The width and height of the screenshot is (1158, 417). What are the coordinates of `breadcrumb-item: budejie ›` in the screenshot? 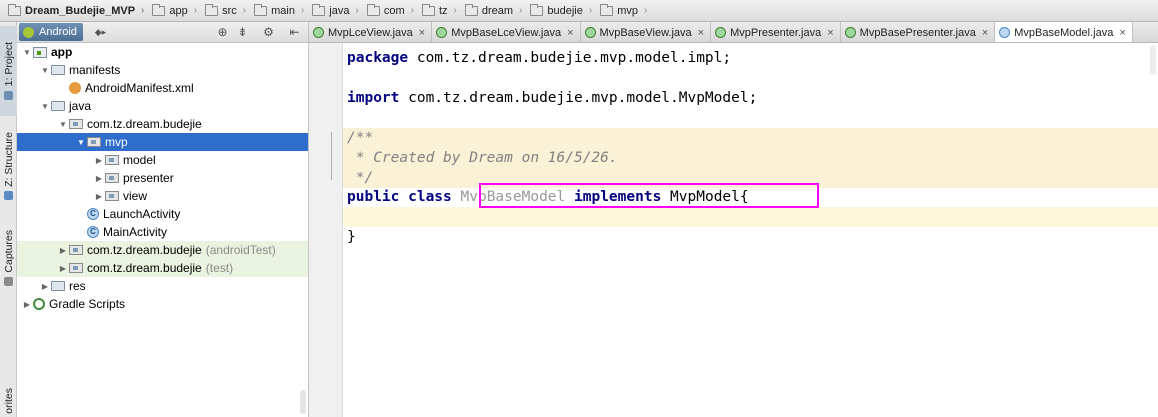 It's located at (561, 10).